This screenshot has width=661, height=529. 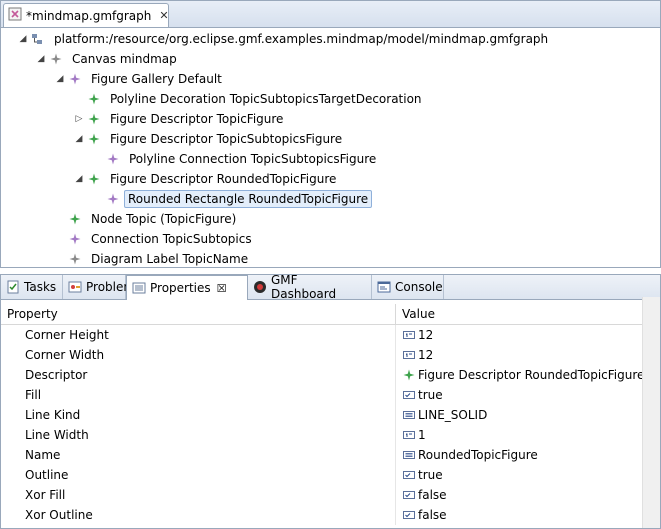 I want to click on tab-console: Console, so click(x=408, y=287).